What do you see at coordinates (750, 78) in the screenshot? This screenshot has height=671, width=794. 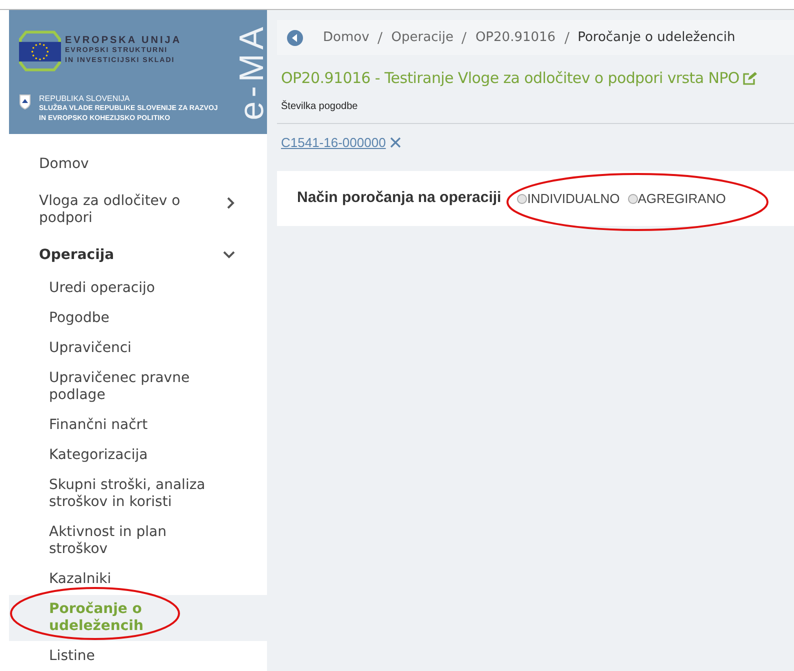 I see `edit-icon` at bounding box center [750, 78].